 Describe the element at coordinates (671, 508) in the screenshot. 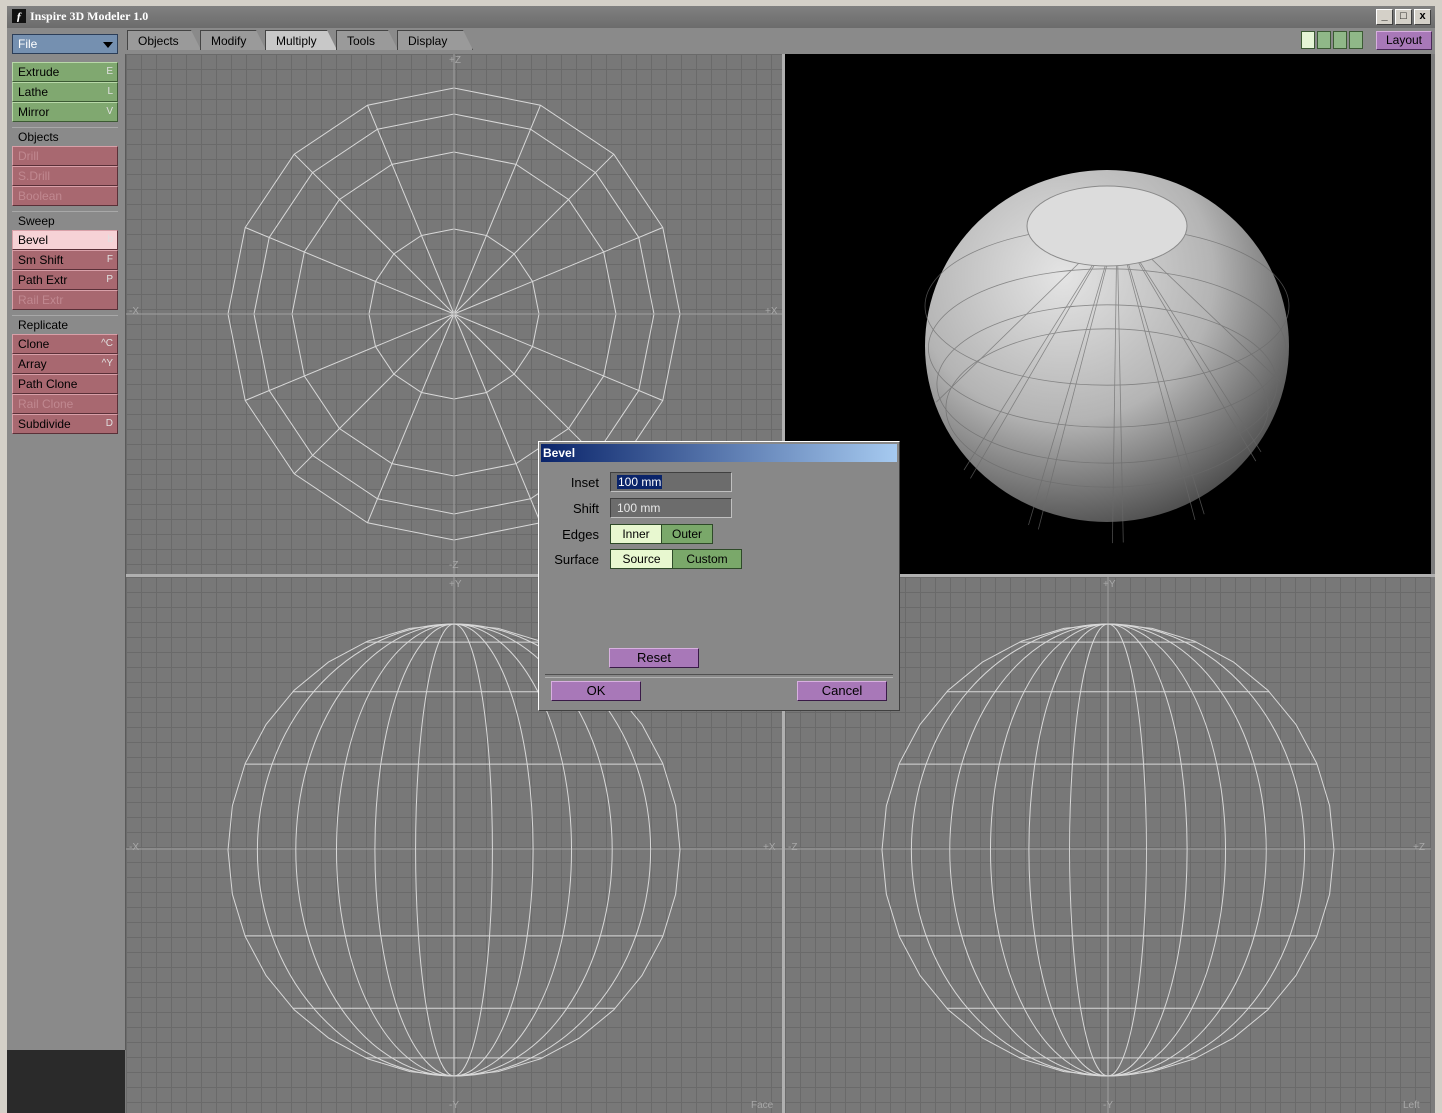

I see `shift-field: 100 mm` at that location.